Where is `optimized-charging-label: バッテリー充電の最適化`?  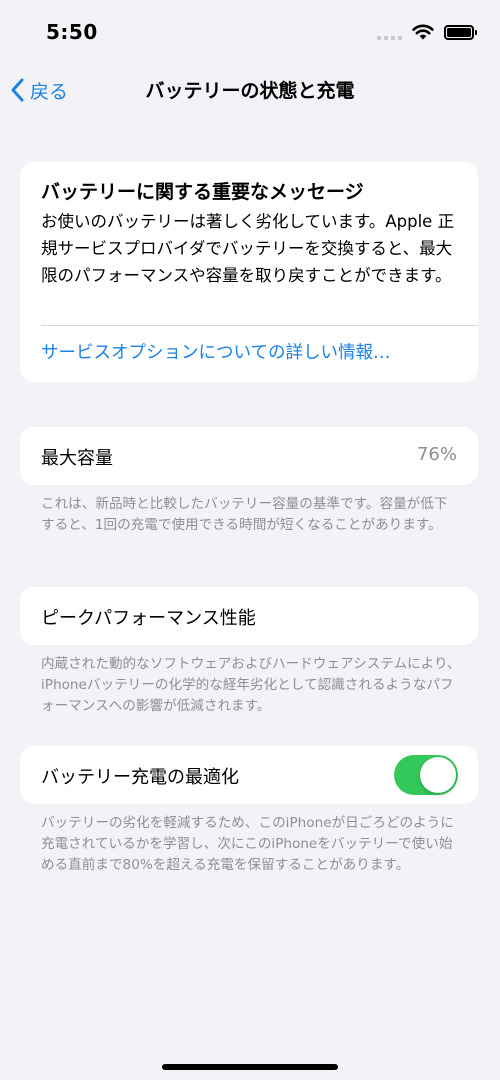 optimized-charging-label: バッテリー充電の最適化 is located at coordinates (140, 777).